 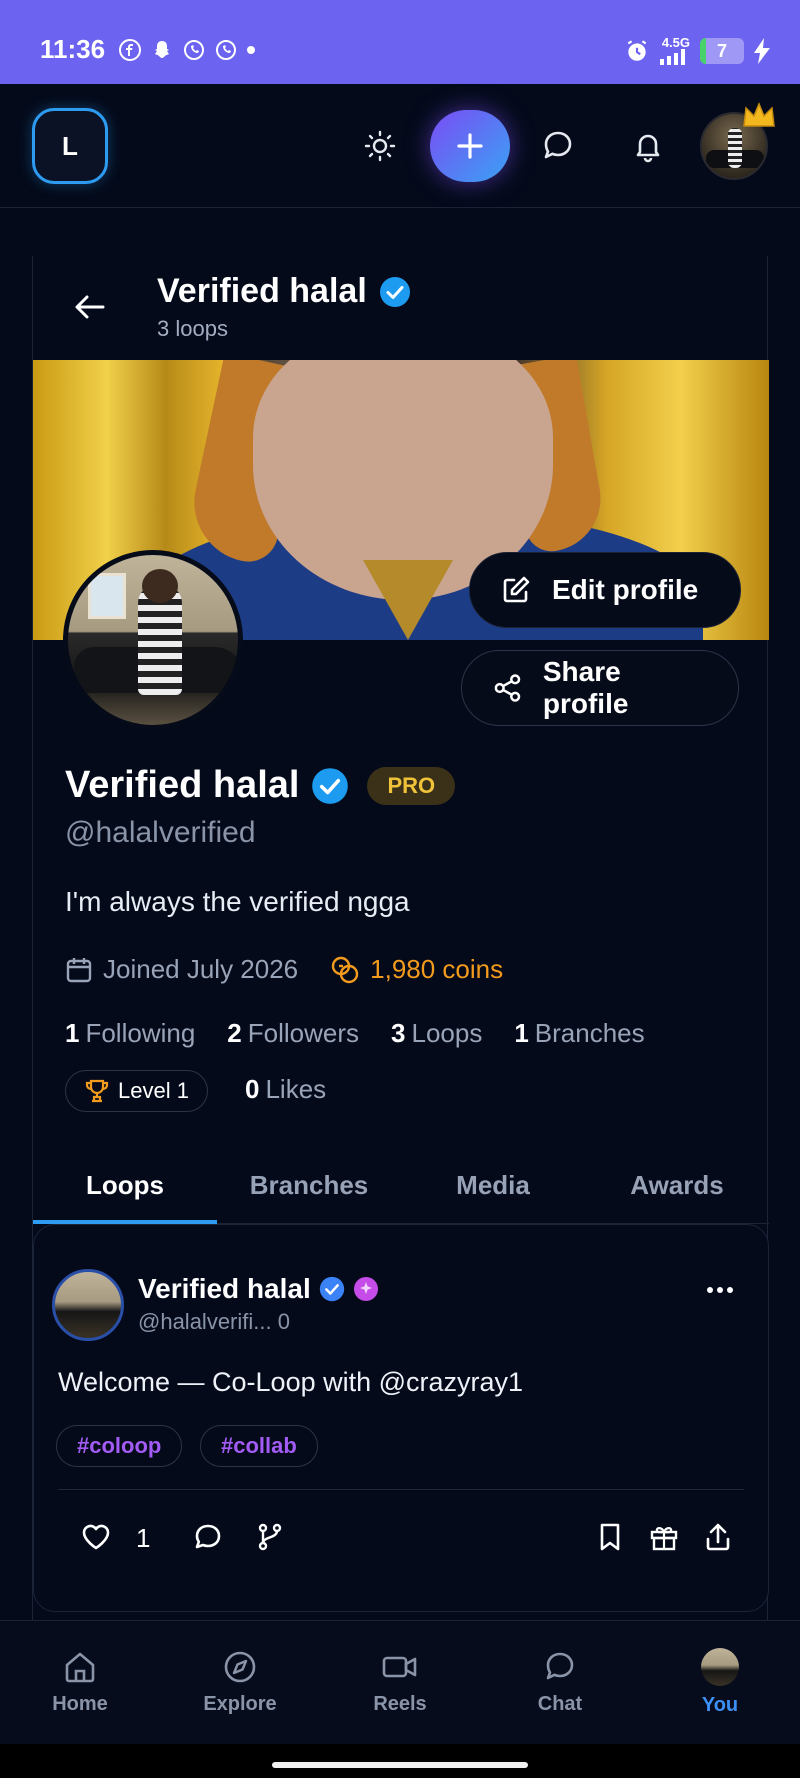 I want to click on stat-followers: 2 Followers, so click(x=293, y=1033).